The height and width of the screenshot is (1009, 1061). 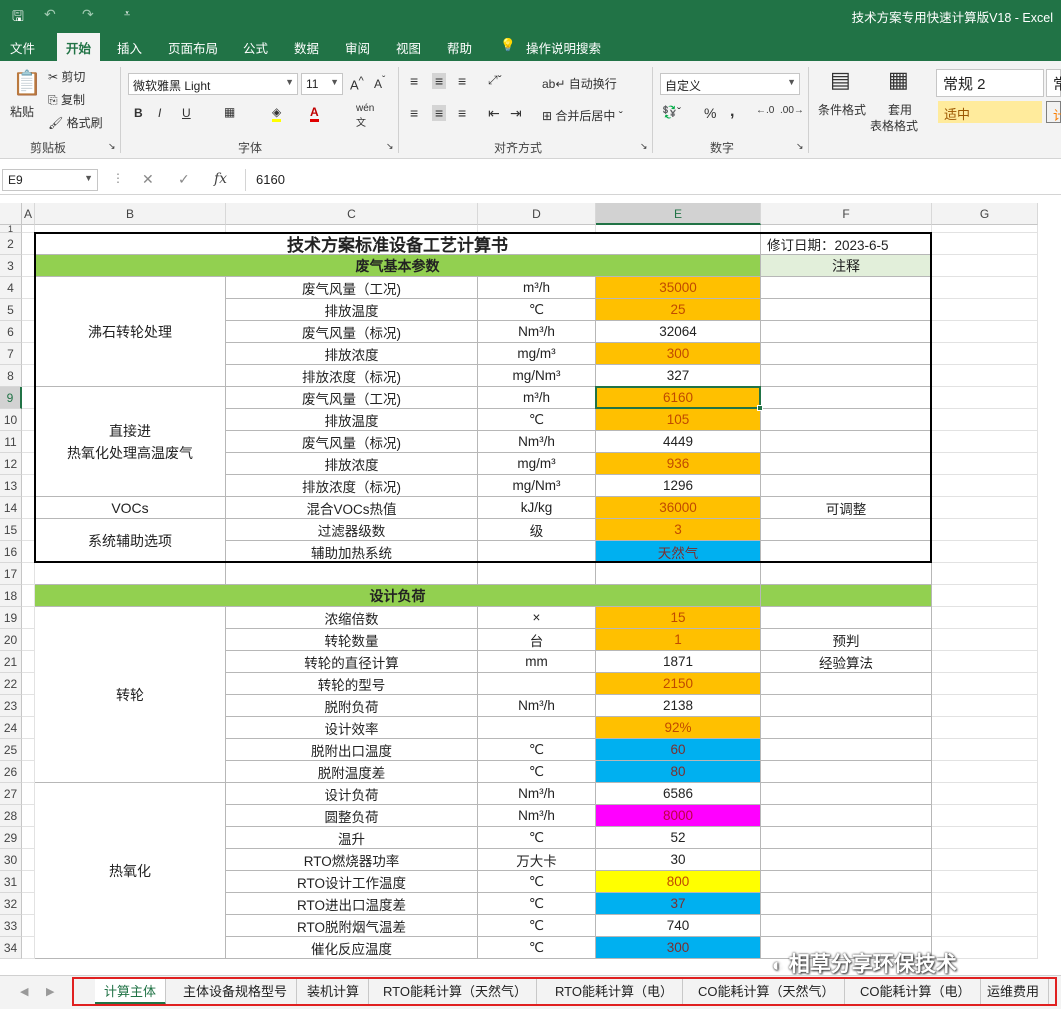 What do you see at coordinates (357, 83) in the screenshot?
I see `increase-font-icon: A^` at bounding box center [357, 83].